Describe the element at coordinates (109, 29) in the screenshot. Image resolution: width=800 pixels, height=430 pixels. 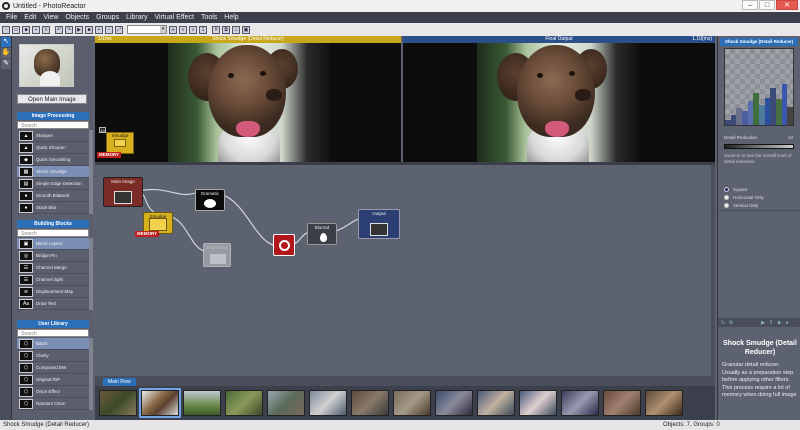
I see `zoom-out-icon: −` at that location.